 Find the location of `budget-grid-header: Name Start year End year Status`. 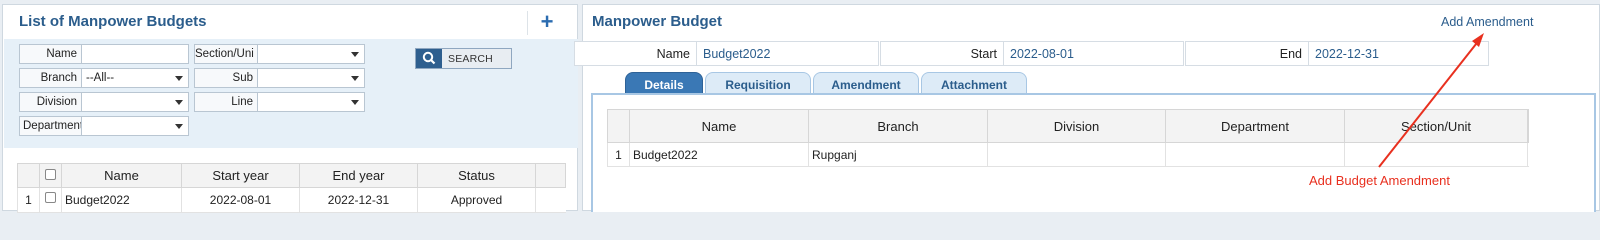

budget-grid-header: Name Start year End year Status is located at coordinates (291, 175).